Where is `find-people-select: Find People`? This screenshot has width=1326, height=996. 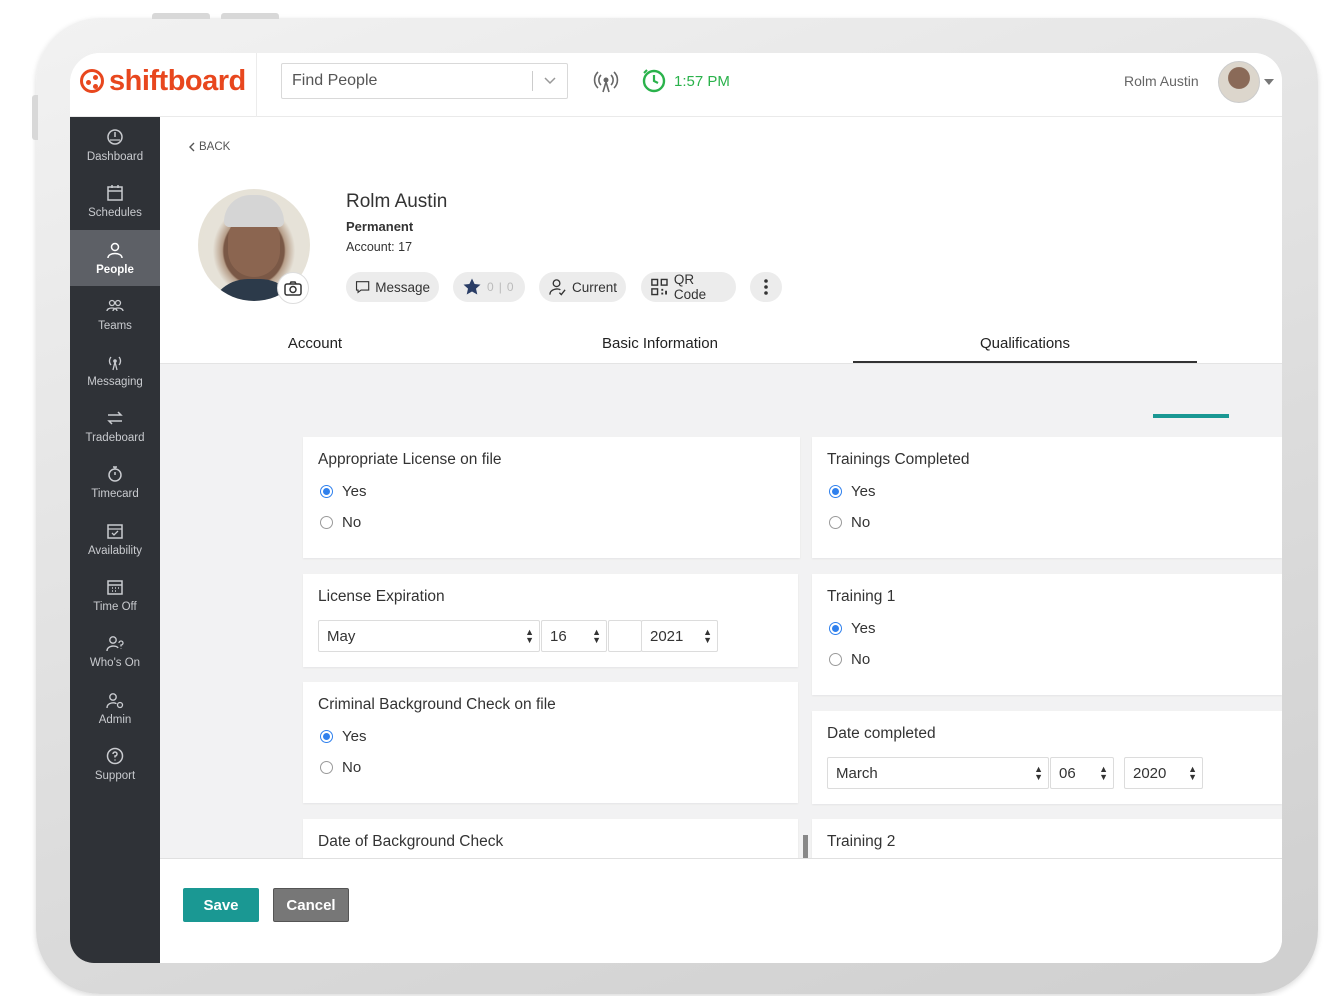 find-people-select: Find People is located at coordinates (424, 81).